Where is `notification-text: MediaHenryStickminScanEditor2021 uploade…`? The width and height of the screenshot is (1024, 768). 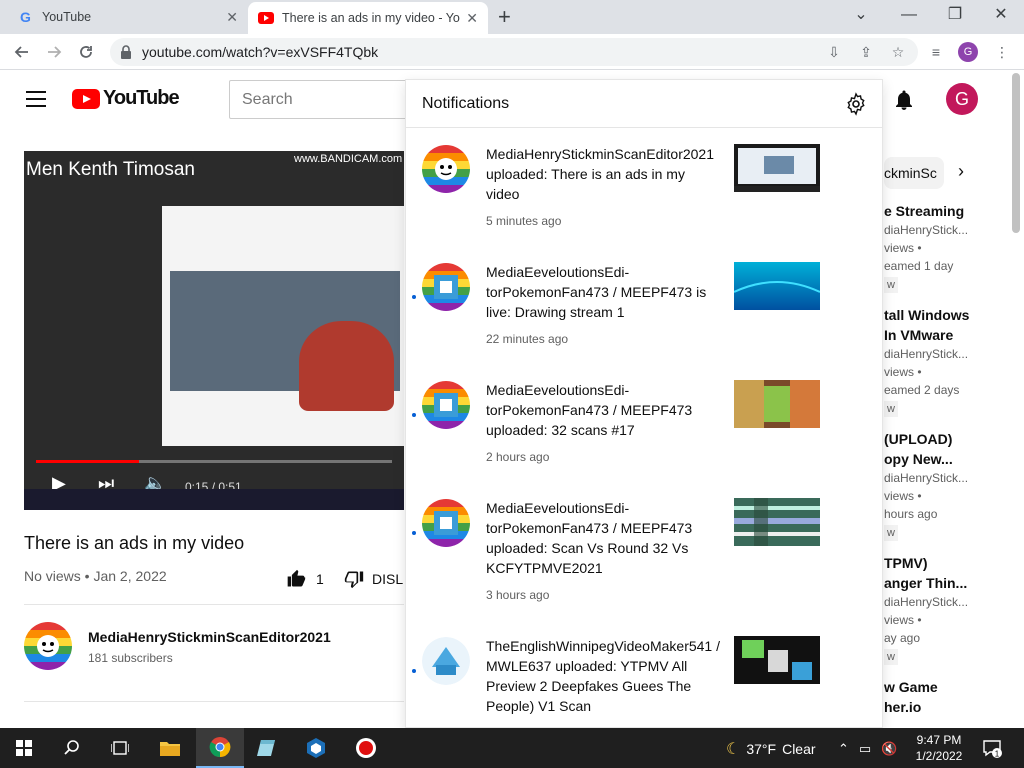
notification-text: MediaHenryStickminScanEditor2021 uploade… is located at coordinates (600, 174).